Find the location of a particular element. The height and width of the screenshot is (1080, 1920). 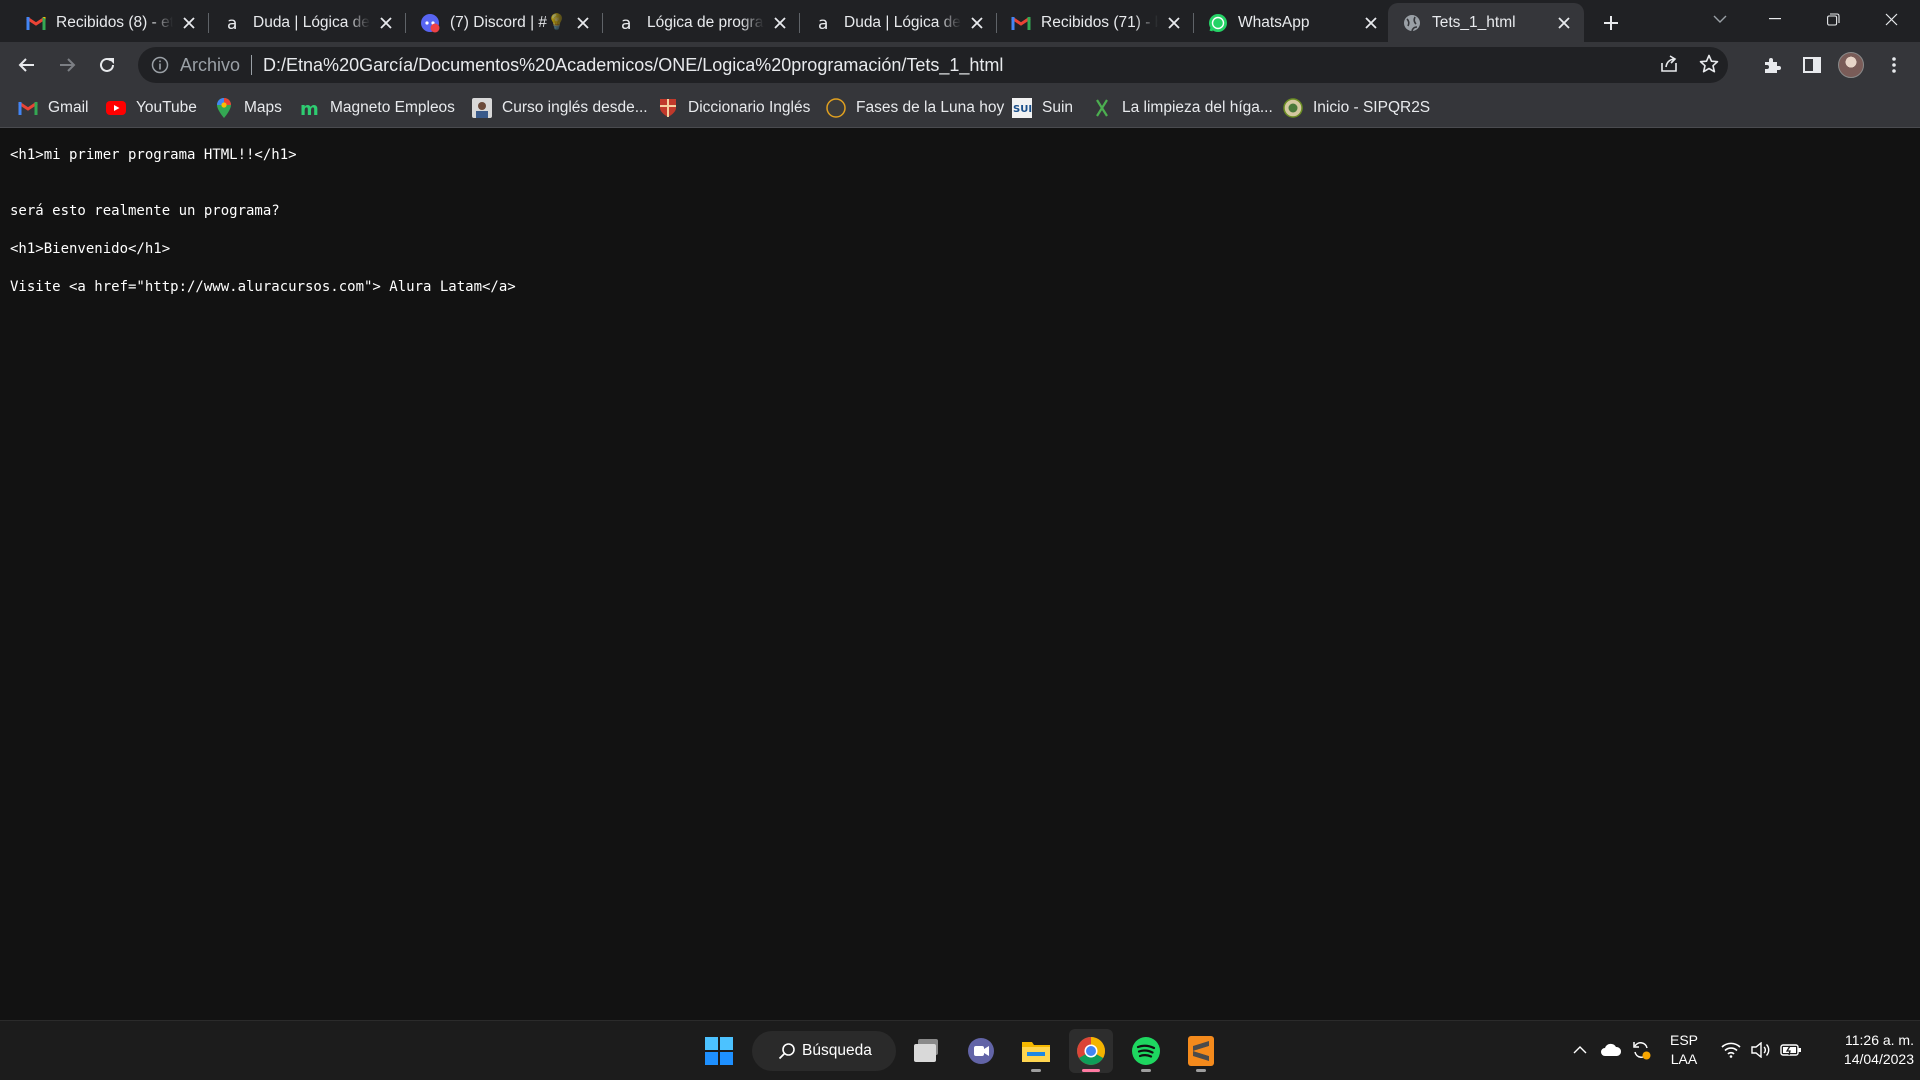

file-explorer-icon is located at coordinates (1036, 1052).